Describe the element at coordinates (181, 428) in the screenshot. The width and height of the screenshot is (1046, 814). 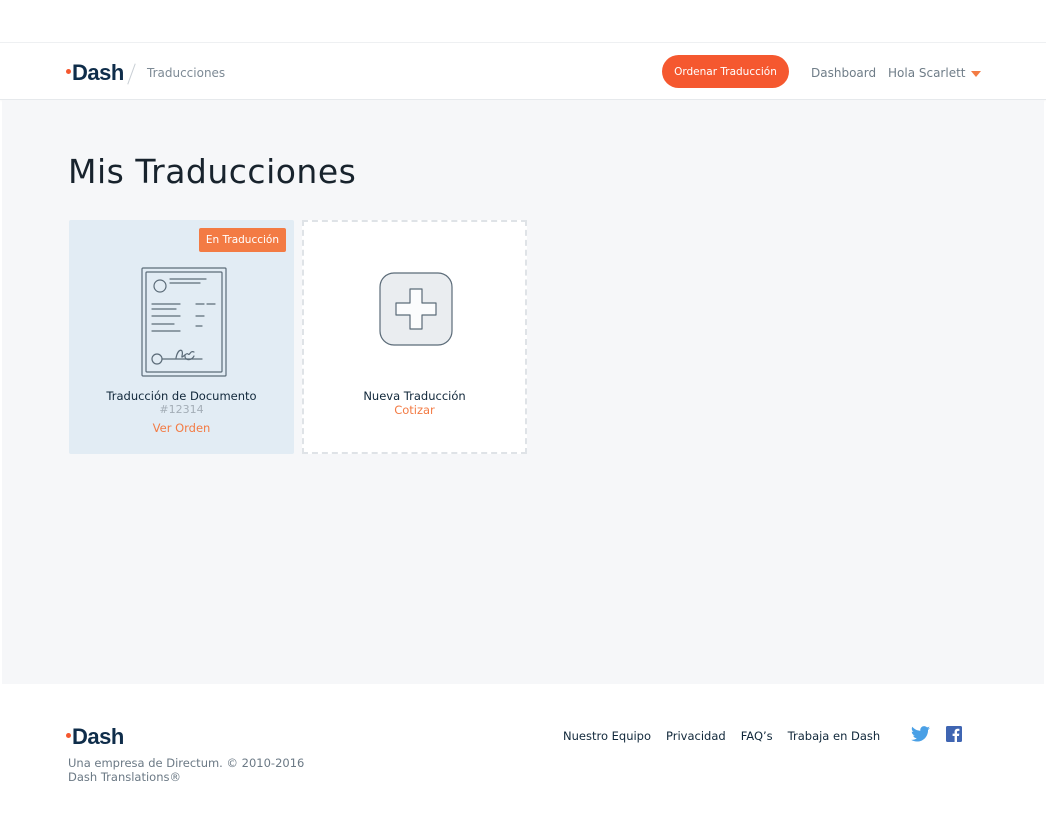
I see `view-order-link: Ver Orden` at that location.